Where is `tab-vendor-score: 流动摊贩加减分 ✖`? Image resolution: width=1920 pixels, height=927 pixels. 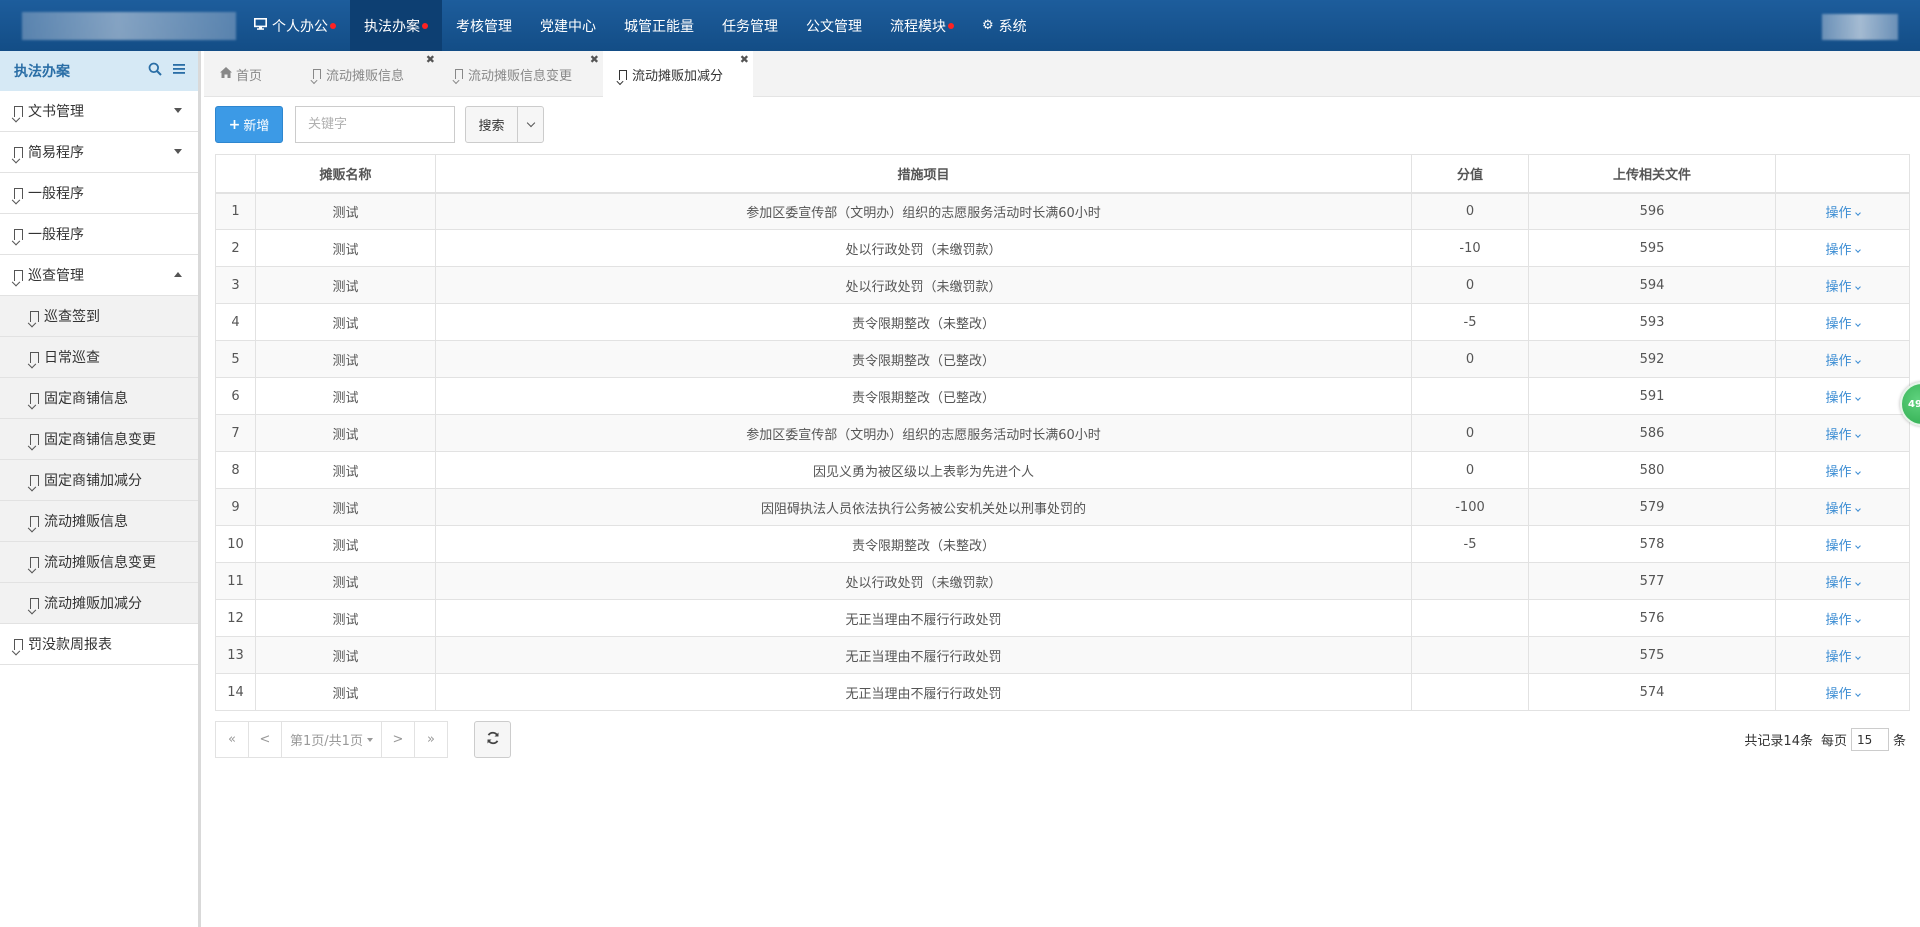 tab-vendor-score: 流动摊贩加减分 ✖ is located at coordinates (678, 74).